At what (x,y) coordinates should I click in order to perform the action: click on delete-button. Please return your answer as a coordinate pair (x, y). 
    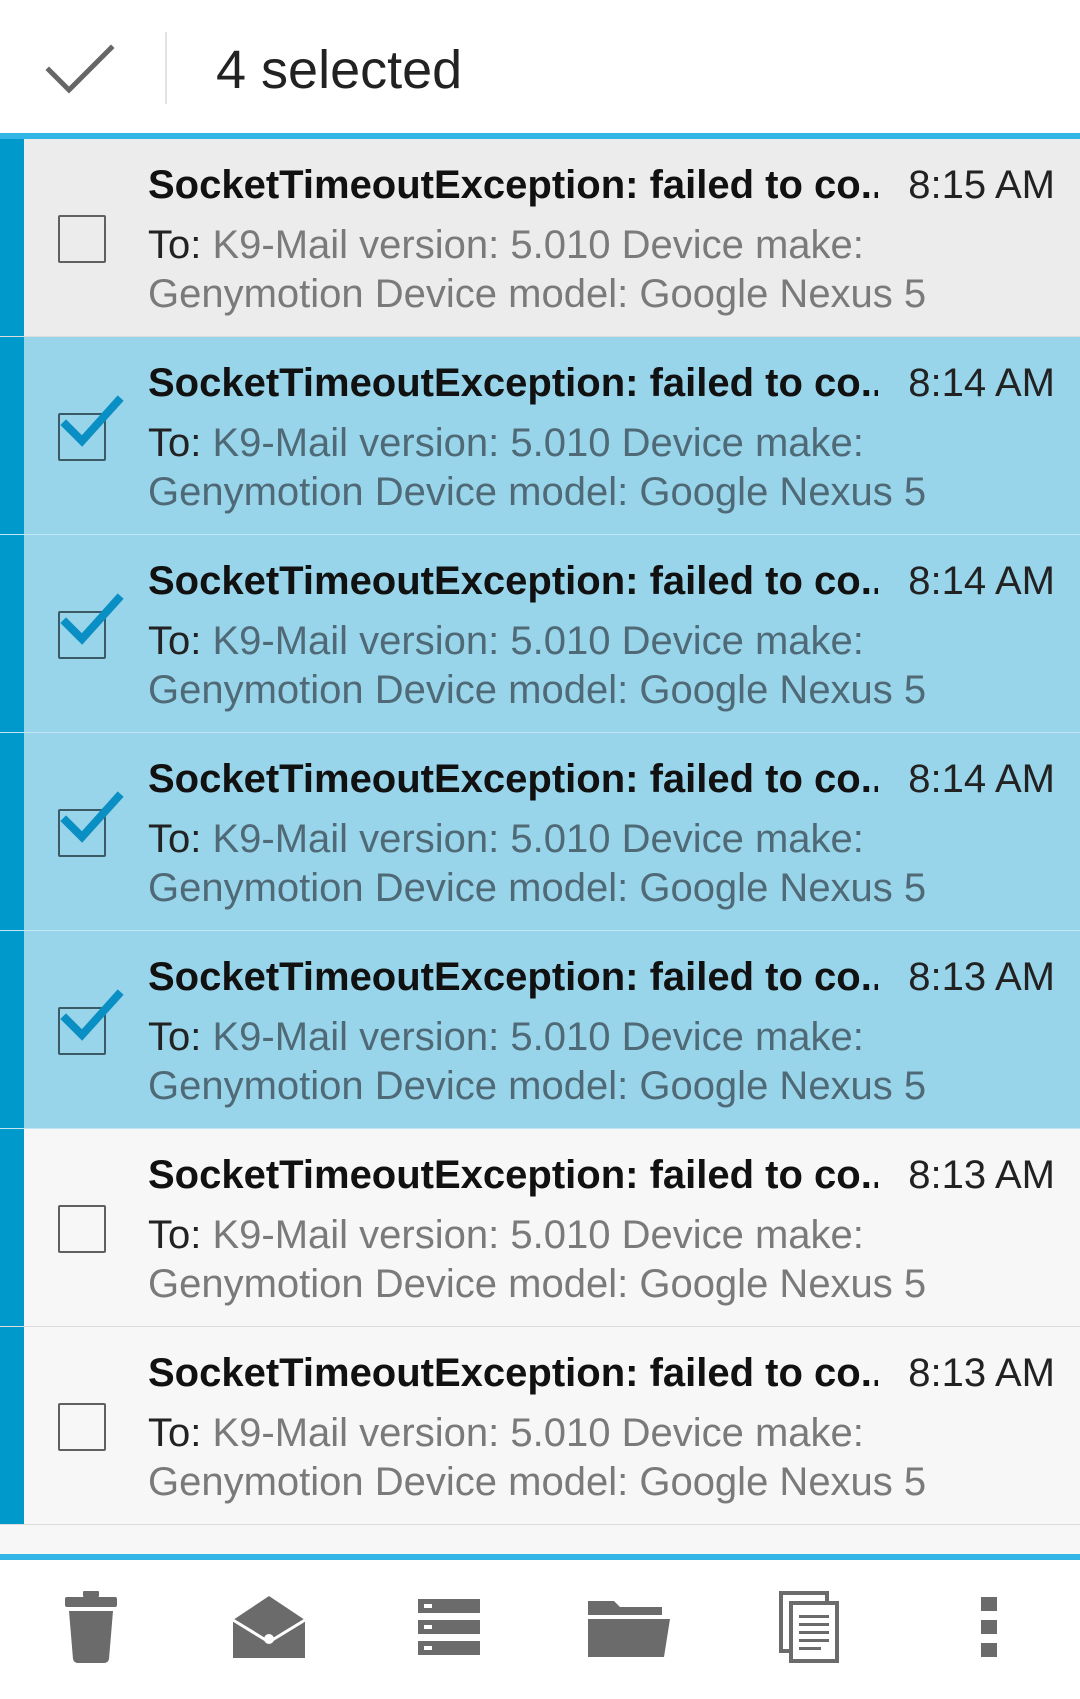
    Looking at the image, I should click on (91, 1627).